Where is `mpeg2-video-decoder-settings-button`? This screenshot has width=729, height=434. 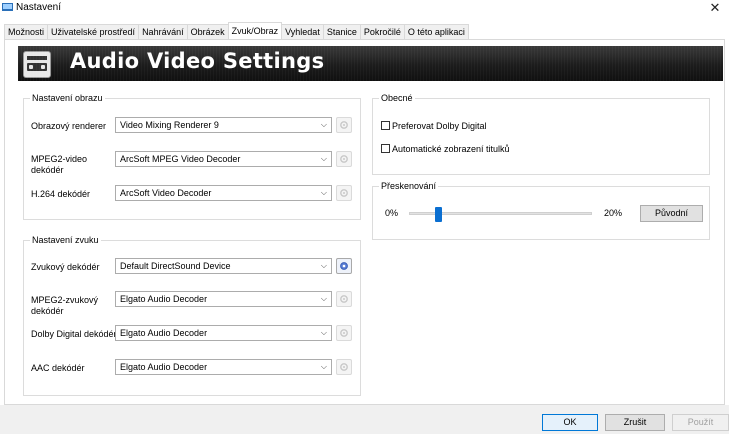
mpeg2-video-decoder-settings-button is located at coordinates (344, 159).